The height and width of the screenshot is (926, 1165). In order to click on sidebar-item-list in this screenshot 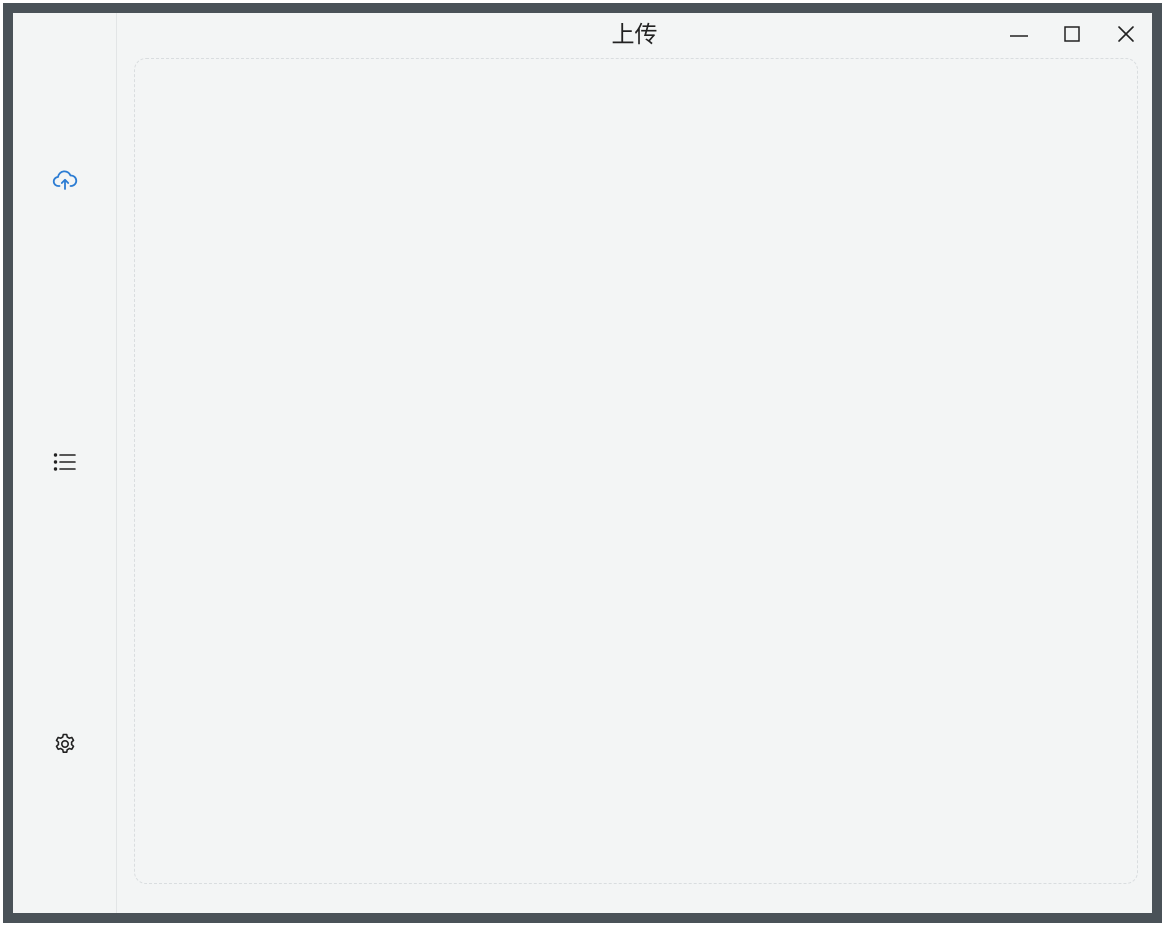, I will do `click(65, 462)`.